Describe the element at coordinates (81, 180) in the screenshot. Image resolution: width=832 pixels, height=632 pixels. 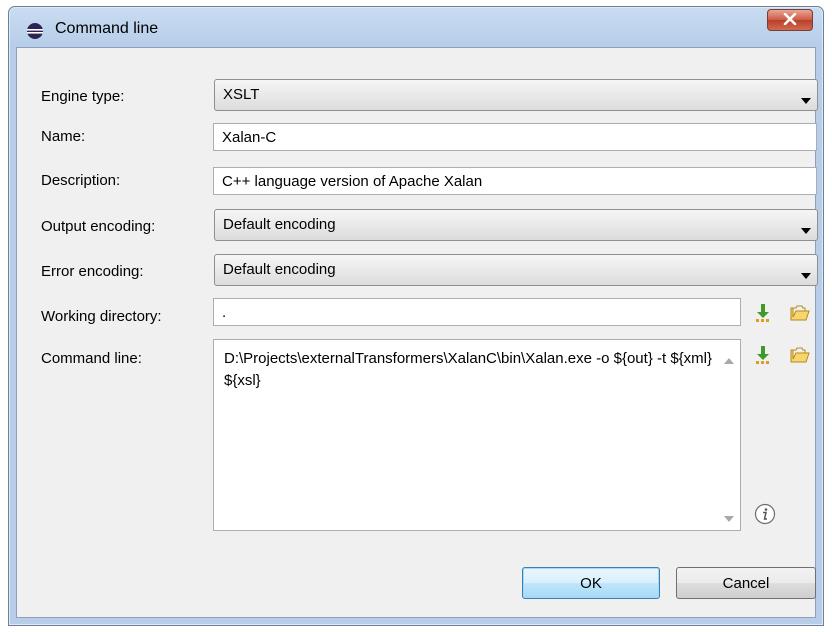
I see `description-label: Description:` at that location.